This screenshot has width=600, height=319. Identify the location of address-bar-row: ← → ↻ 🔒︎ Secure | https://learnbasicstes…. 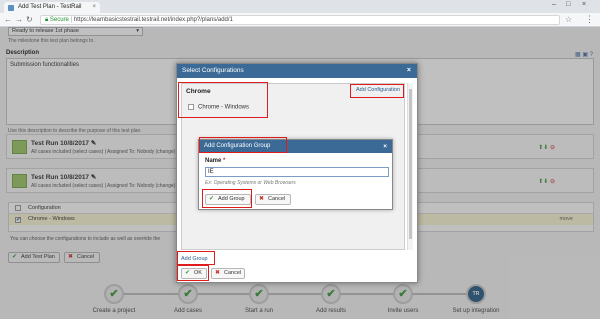
(300, 20).